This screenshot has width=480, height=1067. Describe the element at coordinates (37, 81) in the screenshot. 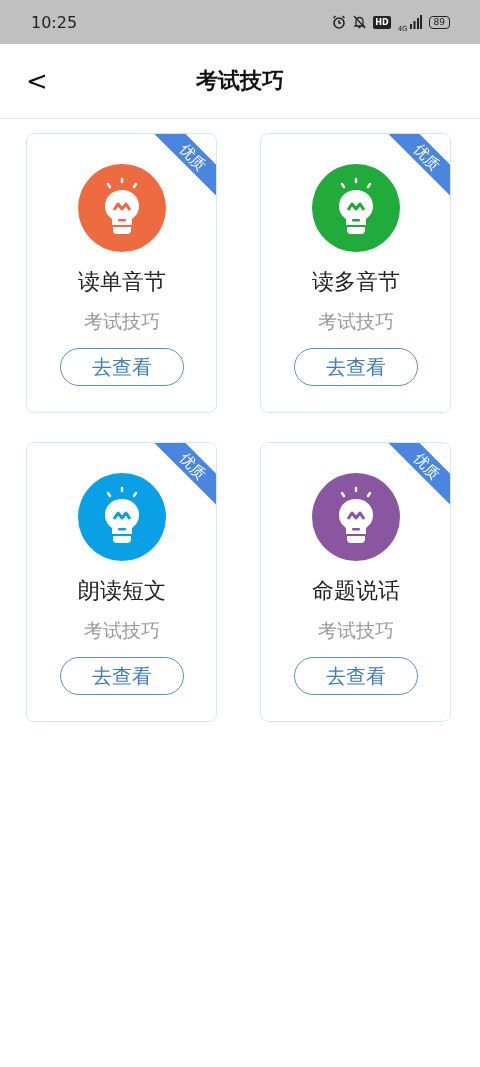

I see `back-button: <` at that location.